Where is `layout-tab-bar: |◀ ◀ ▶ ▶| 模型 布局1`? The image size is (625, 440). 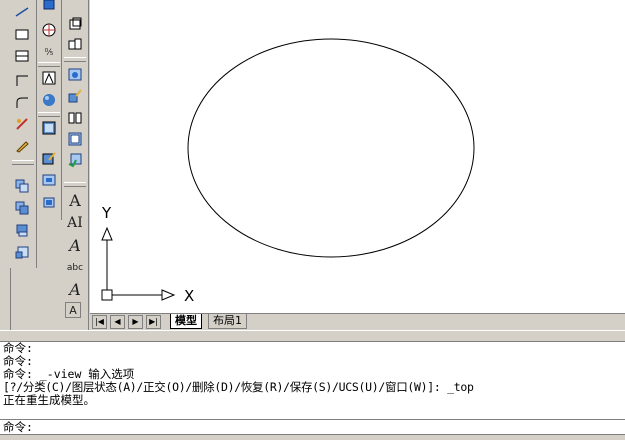 layout-tab-bar: |◀ ◀ ▶ ▶| 模型 布局1 is located at coordinates (357, 321).